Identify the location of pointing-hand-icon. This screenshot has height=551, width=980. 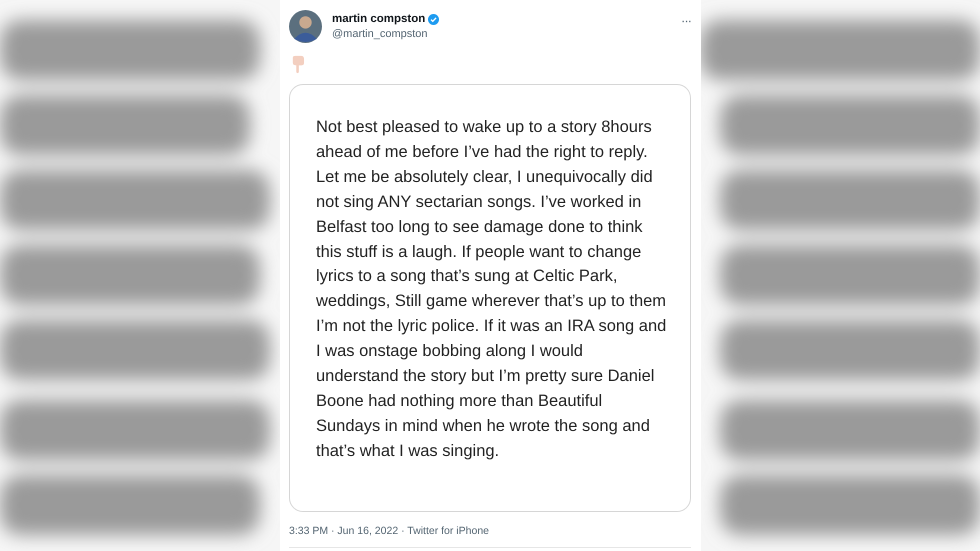
(298, 64).